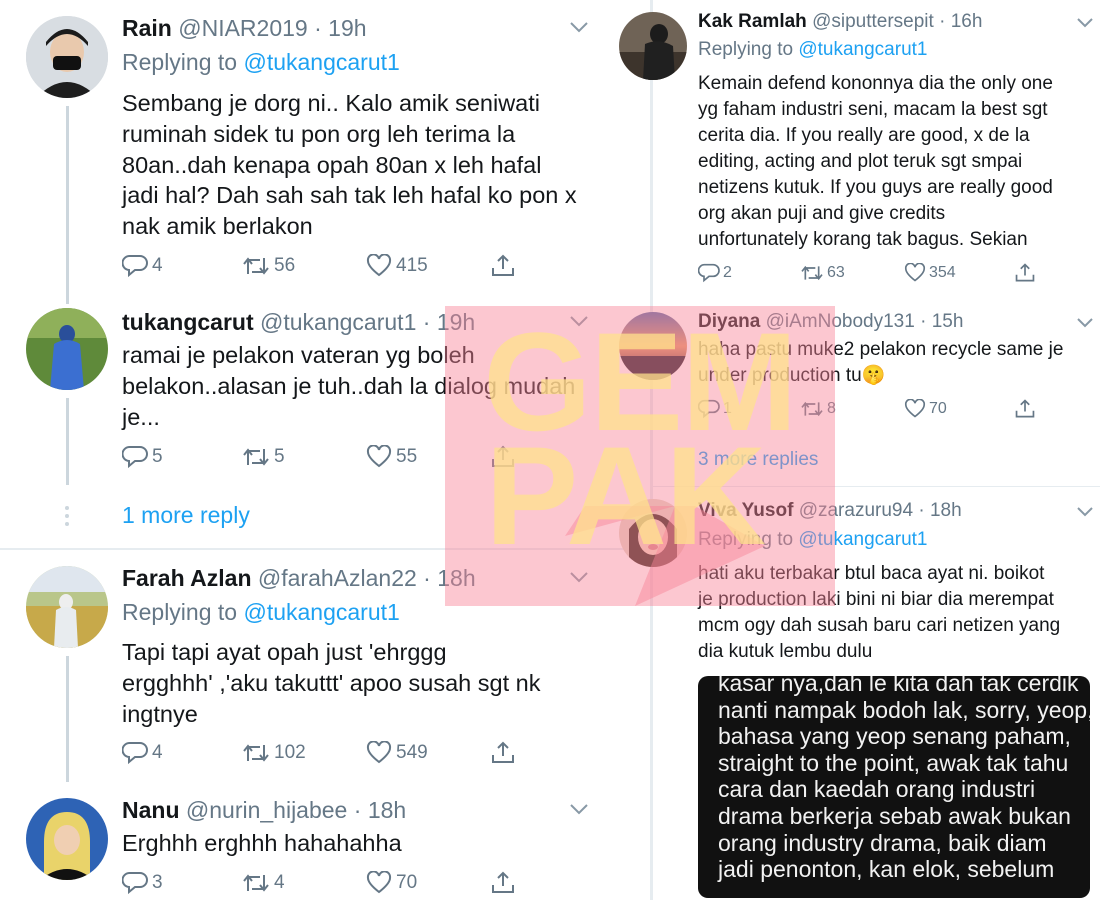 The height and width of the screenshot is (900, 1100). What do you see at coordinates (856, 510) in the screenshot?
I see `author-handle: @zarazuru94` at bounding box center [856, 510].